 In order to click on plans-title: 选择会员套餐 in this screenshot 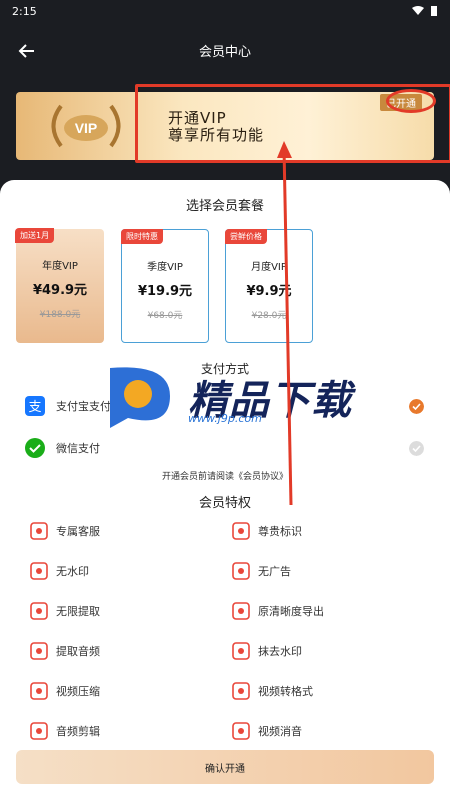, I will do `click(224, 206)`.